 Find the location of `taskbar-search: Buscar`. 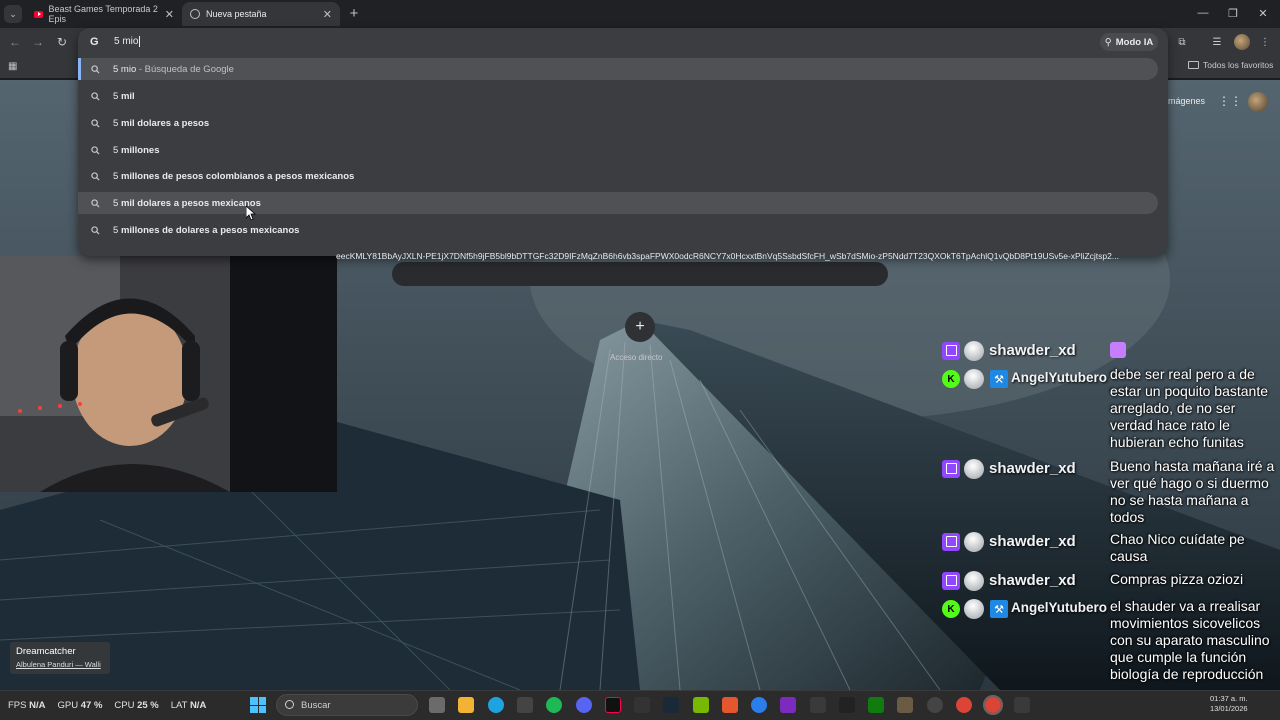

taskbar-search: Buscar is located at coordinates (347, 705).